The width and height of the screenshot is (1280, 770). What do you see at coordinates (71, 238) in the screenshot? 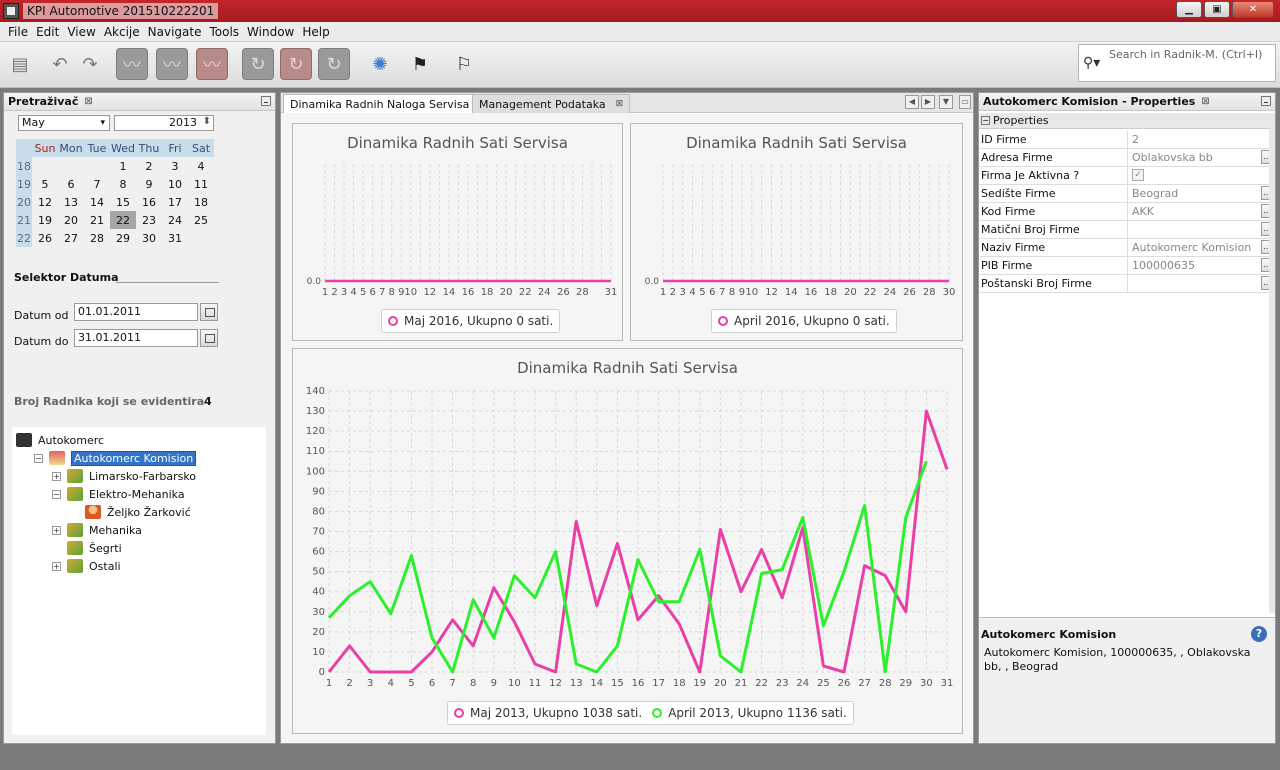
I see `calendar-day: 27` at bounding box center [71, 238].